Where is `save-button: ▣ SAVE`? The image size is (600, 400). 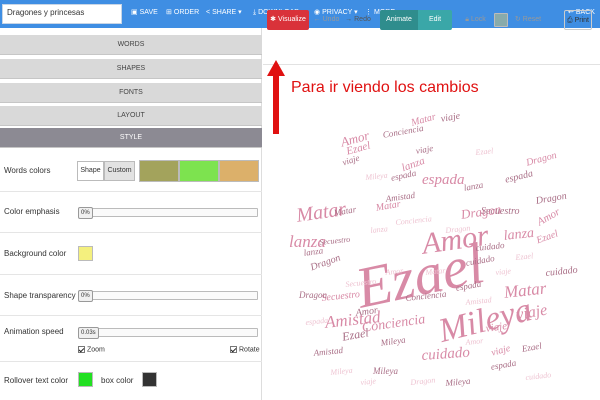
save-button: ▣ SAVE is located at coordinates (144, 12).